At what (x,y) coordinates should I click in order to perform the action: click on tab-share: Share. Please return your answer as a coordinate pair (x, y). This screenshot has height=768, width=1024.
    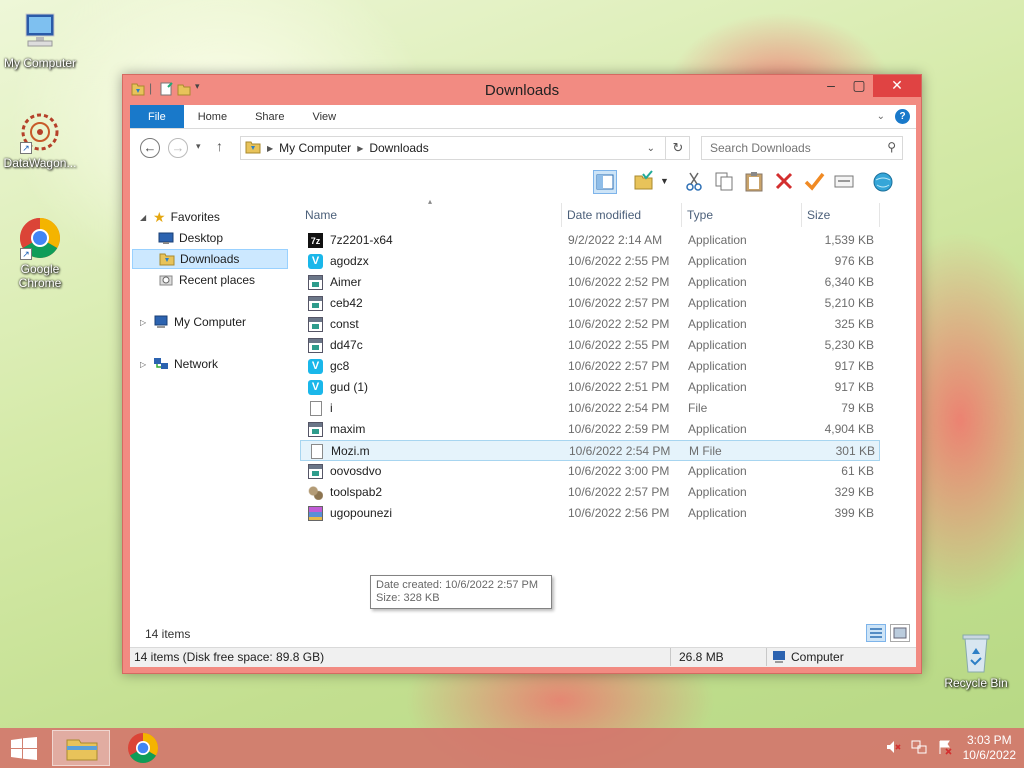
    Looking at the image, I should click on (269, 116).